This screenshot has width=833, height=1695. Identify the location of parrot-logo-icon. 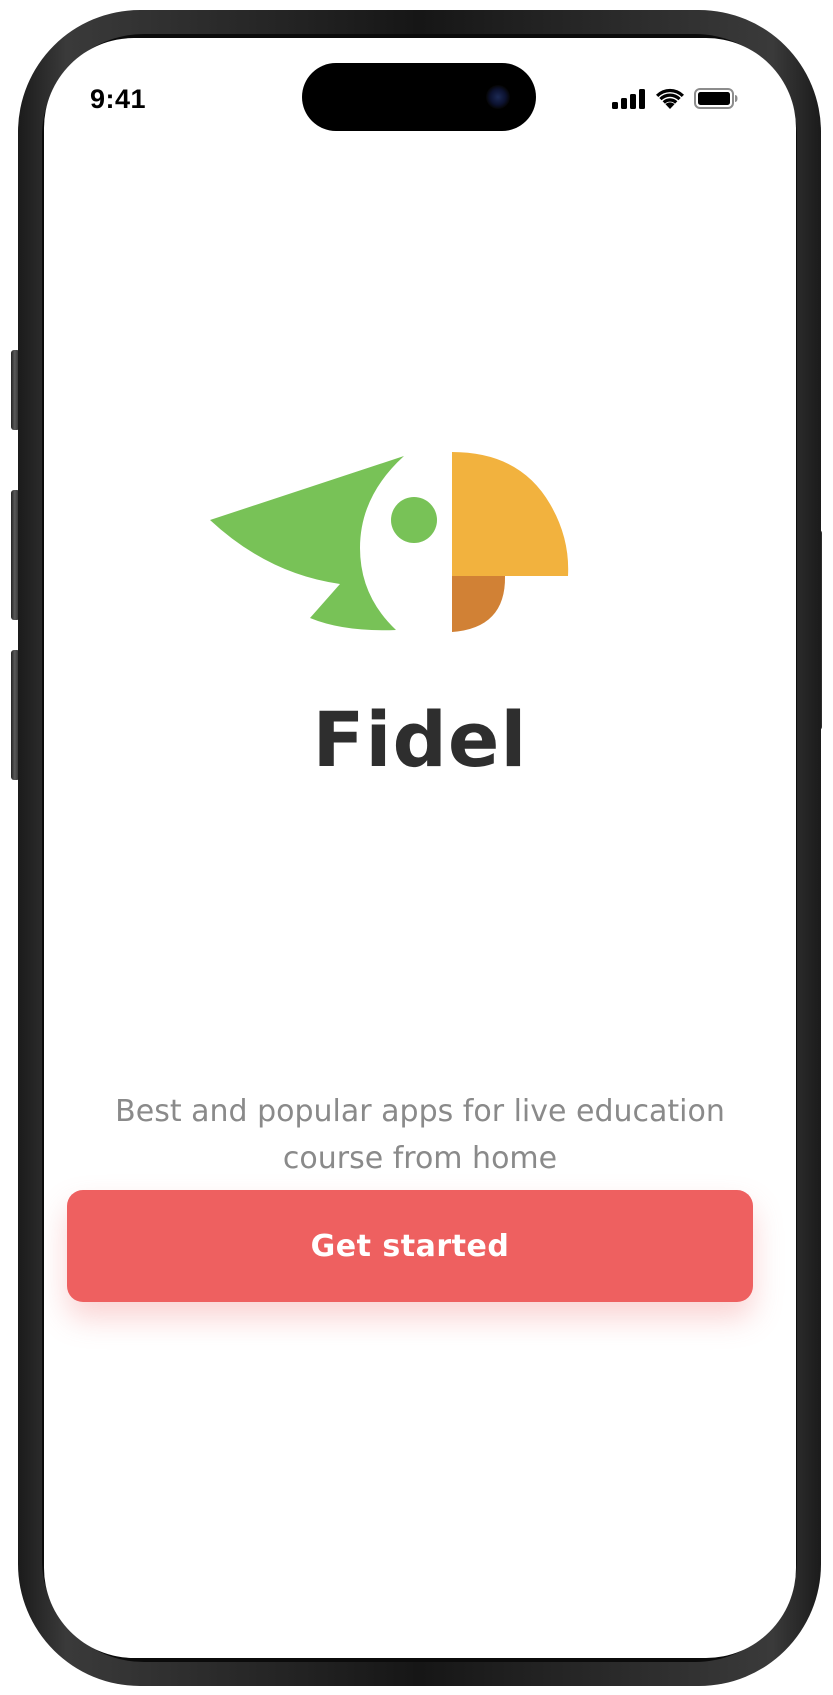
(389, 542).